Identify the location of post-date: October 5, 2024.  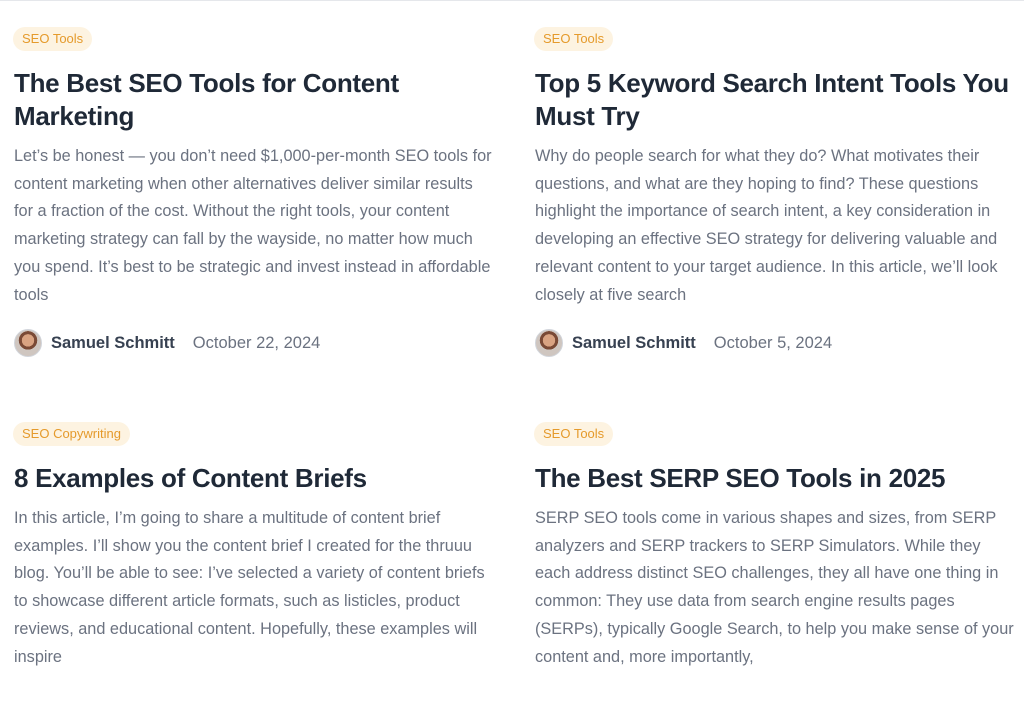
(773, 342).